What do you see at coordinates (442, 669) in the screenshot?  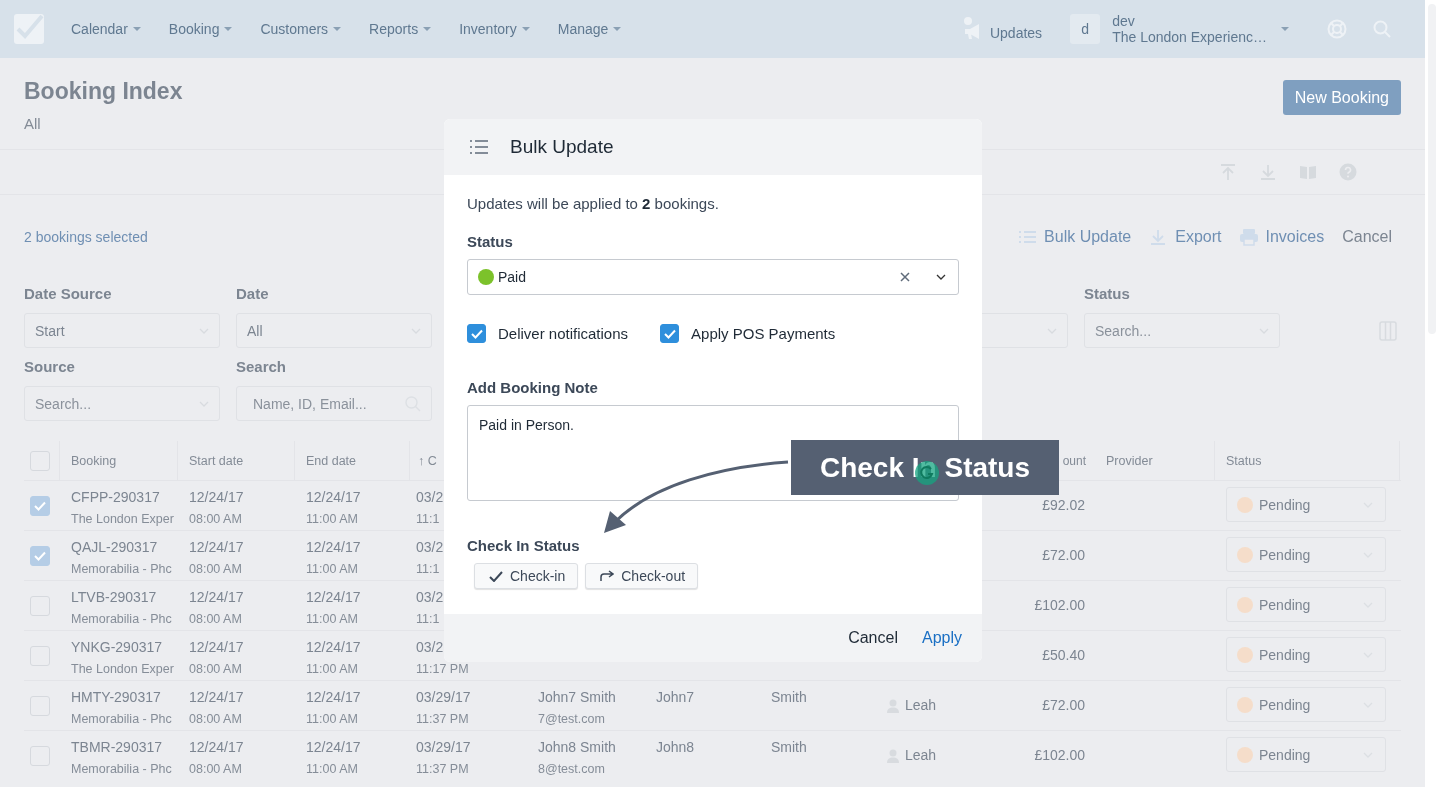 I see `created-date-detail: 11:17 PM` at bounding box center [442, 669].